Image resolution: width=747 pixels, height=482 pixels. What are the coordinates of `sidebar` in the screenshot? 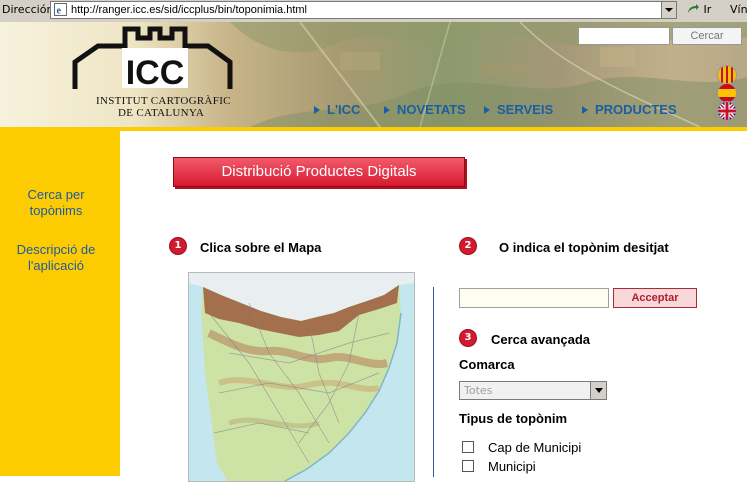 It's located at (60, 301).